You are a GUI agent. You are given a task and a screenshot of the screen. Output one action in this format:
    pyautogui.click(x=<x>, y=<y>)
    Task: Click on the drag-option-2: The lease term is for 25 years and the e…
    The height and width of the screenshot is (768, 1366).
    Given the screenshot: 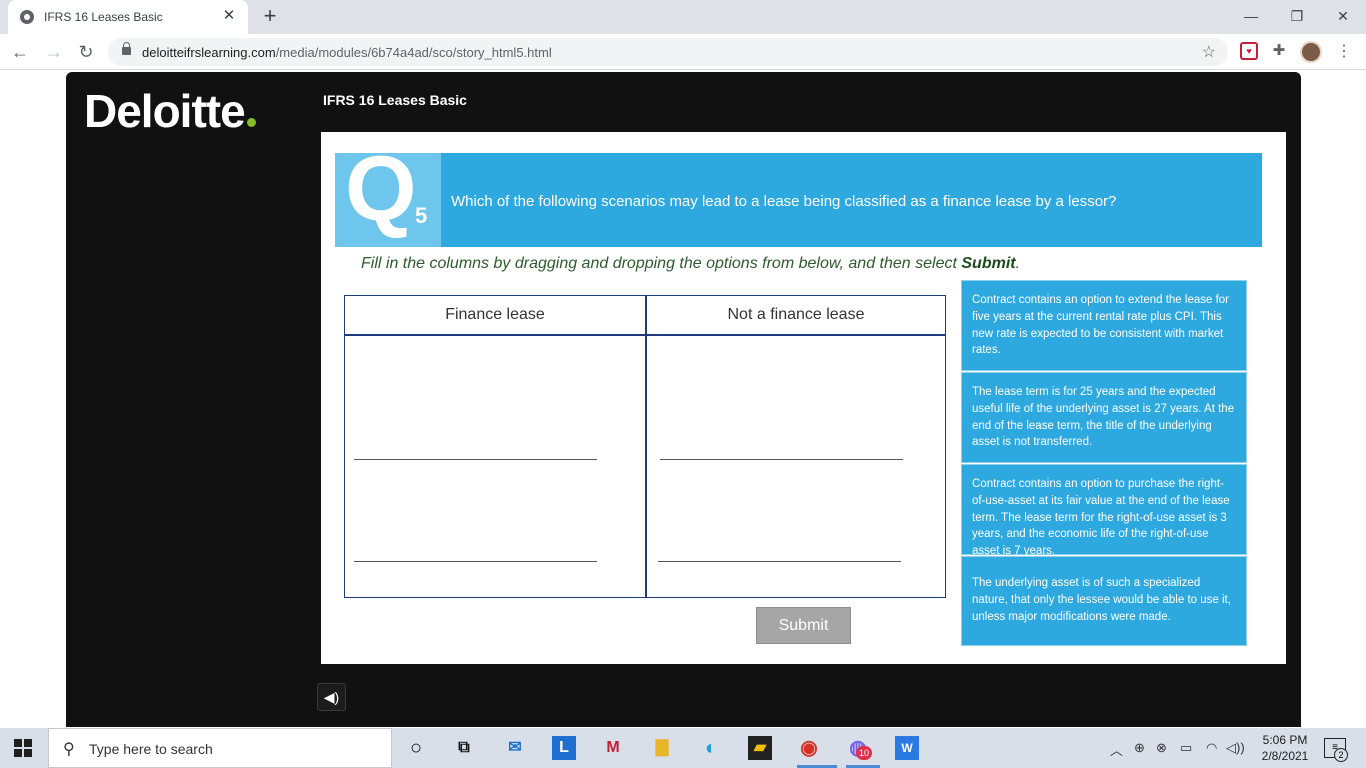 What is the action you would take?
    pyautogui.click(x=1104, y=417)
    